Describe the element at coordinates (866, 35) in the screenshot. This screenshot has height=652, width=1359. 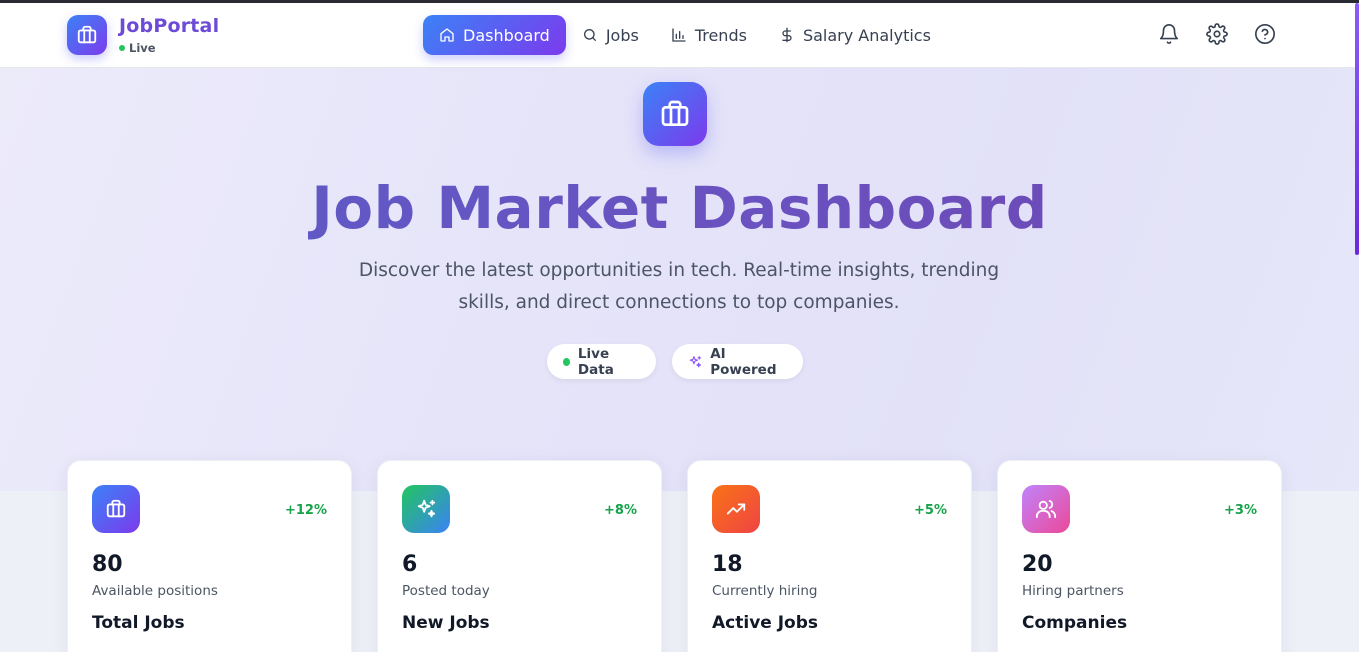
I see `nav-item-label: Salary Analytics` at that location.